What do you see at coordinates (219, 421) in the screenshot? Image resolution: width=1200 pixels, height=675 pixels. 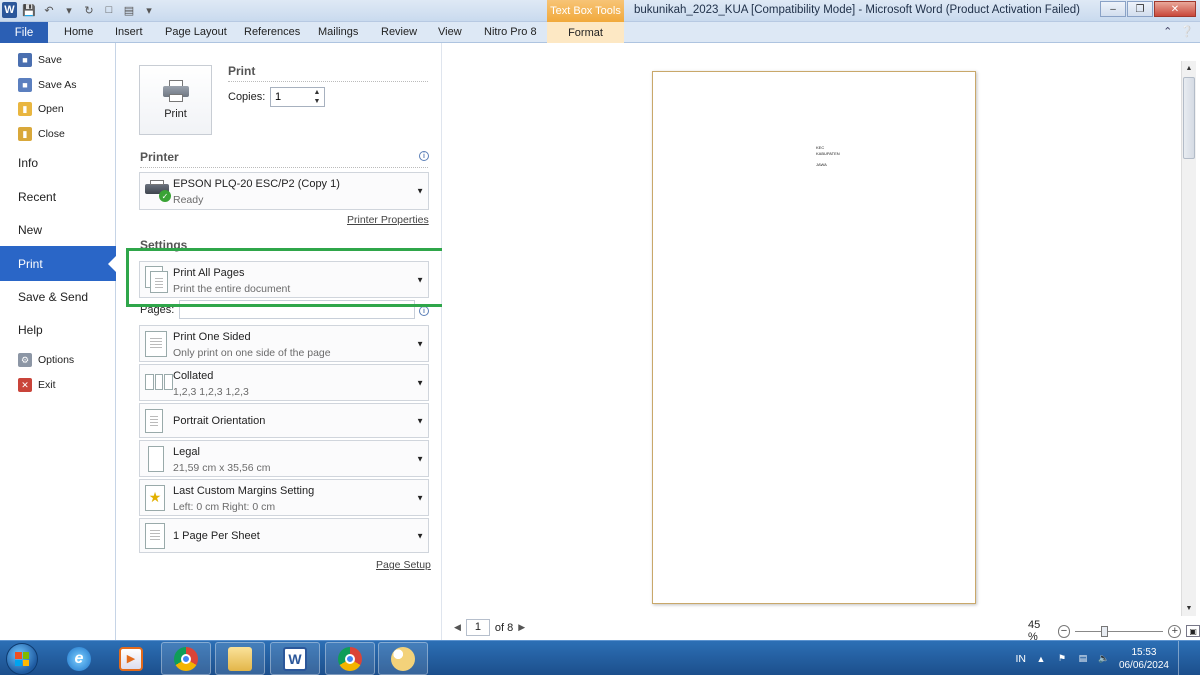 I see `setting-title: Portrait Orientation` at bounding box center [219, 421].